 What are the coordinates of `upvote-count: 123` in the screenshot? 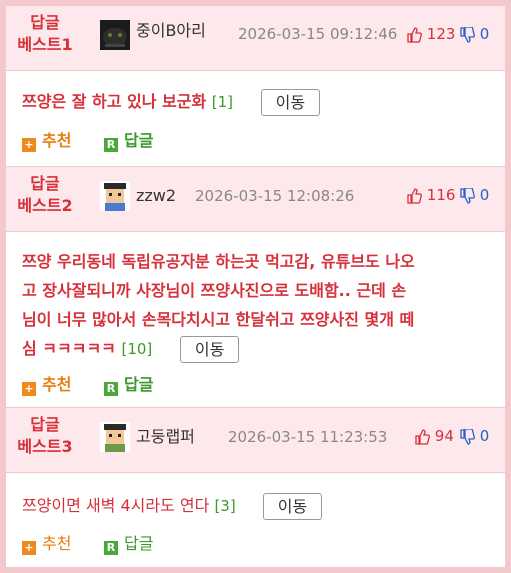 It's located at (441, 34).